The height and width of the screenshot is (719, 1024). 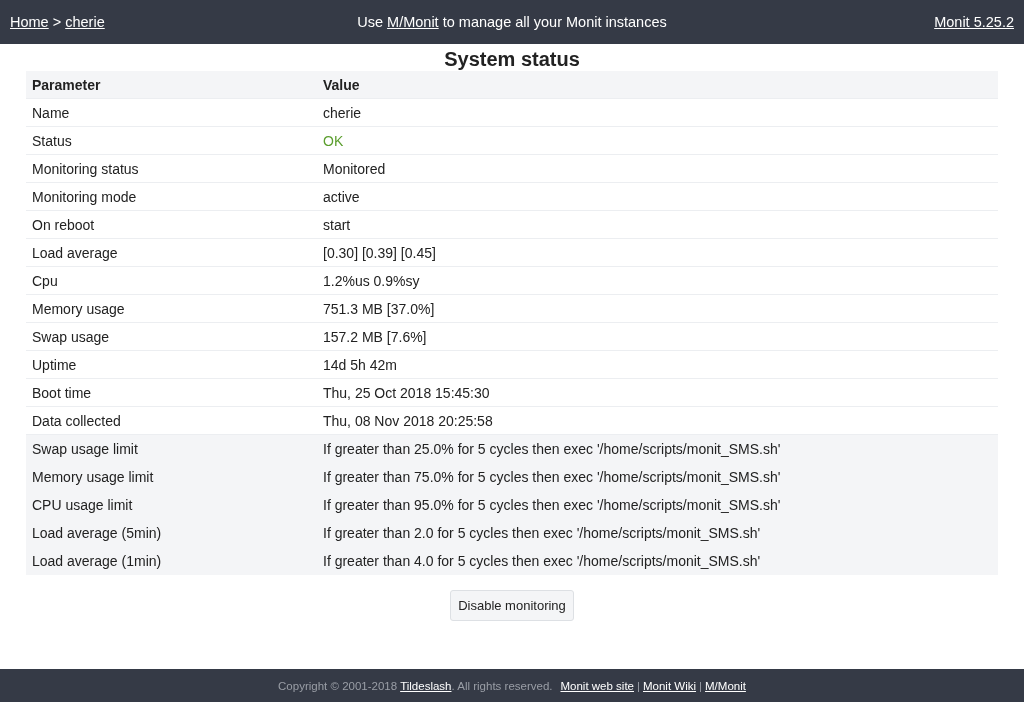 What do you see at coordinates (171, 420) in the screenshot?
I see `table-cell: Data collected` at bounding box center [171, 420].